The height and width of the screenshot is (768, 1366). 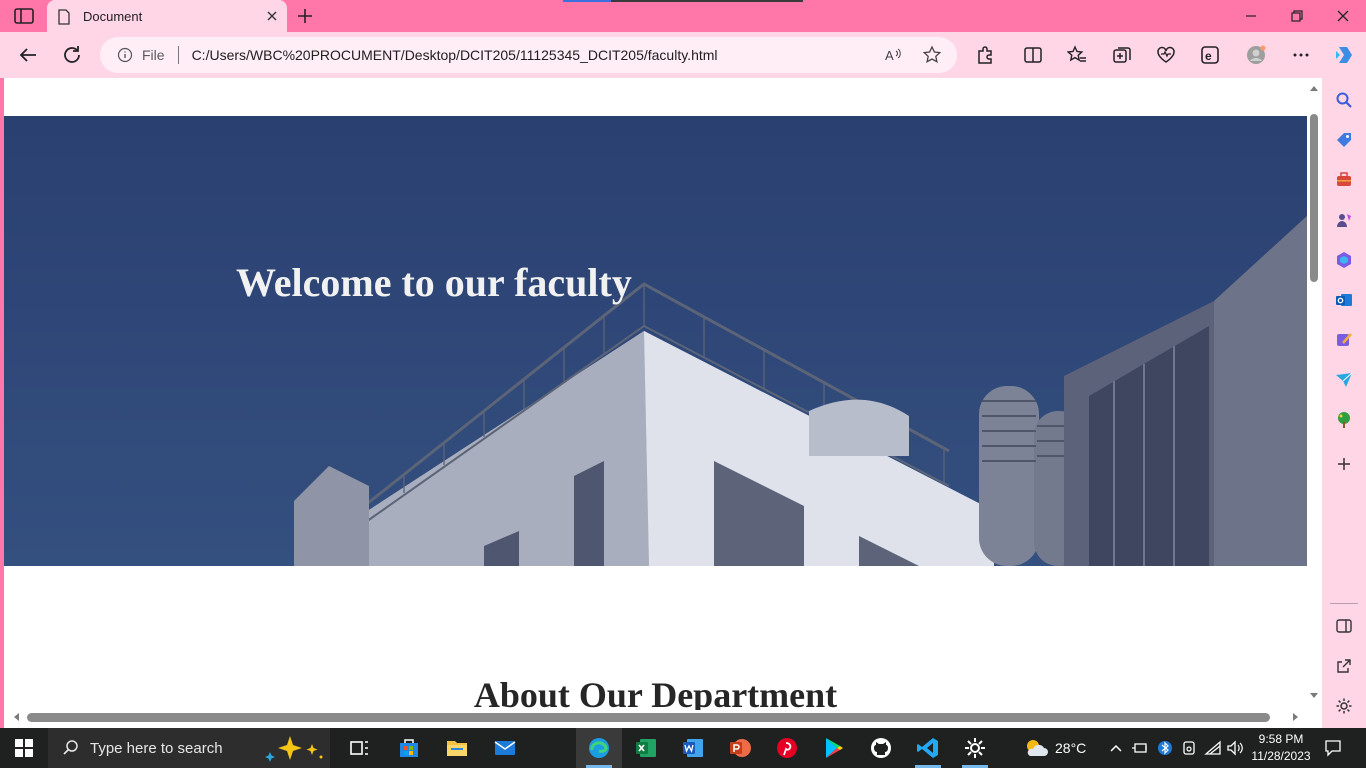 I want to click on scroll-right-arrow-icon, so click(x=1296, y=717).